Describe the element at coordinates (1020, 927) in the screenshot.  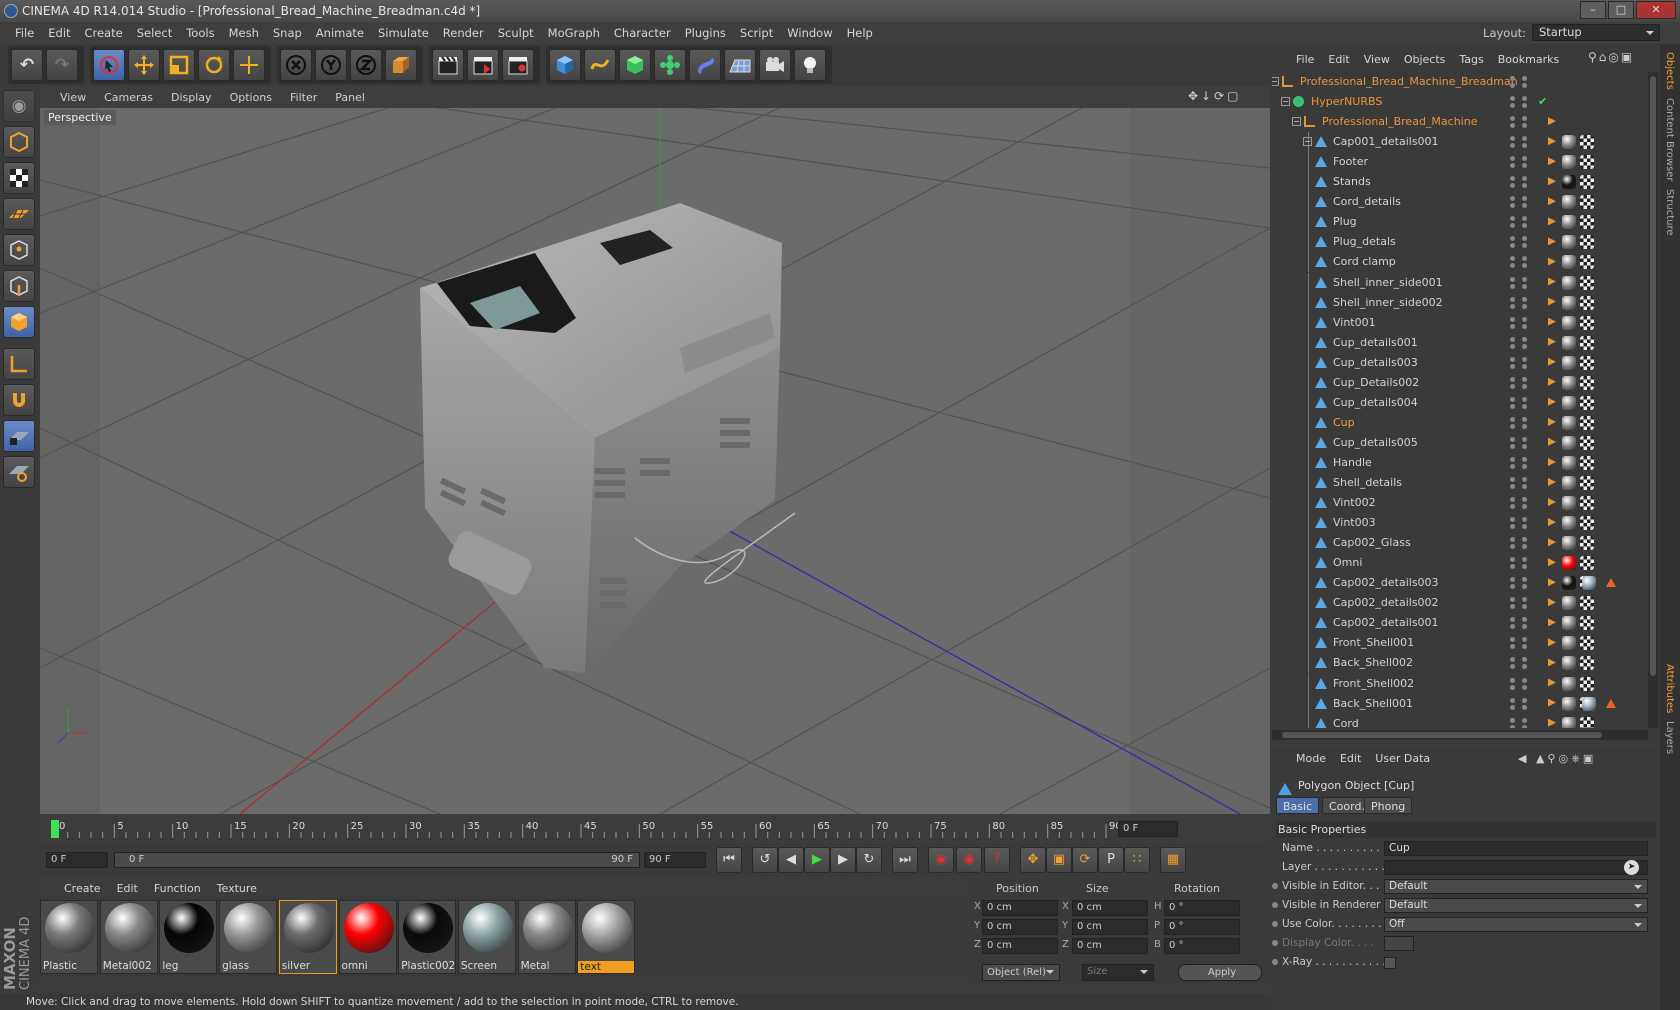
I see `position-y-field: 0 cm` at that location.